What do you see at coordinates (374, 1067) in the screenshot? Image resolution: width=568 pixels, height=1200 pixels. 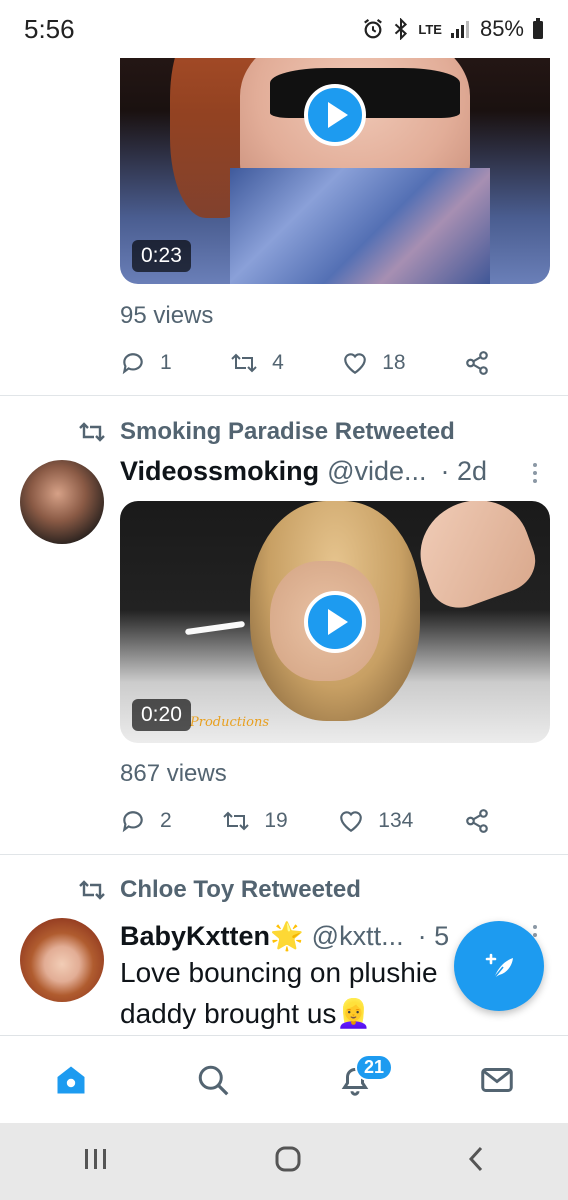 I see `notifications-badge: 21` at bounding box center [374, 1067].